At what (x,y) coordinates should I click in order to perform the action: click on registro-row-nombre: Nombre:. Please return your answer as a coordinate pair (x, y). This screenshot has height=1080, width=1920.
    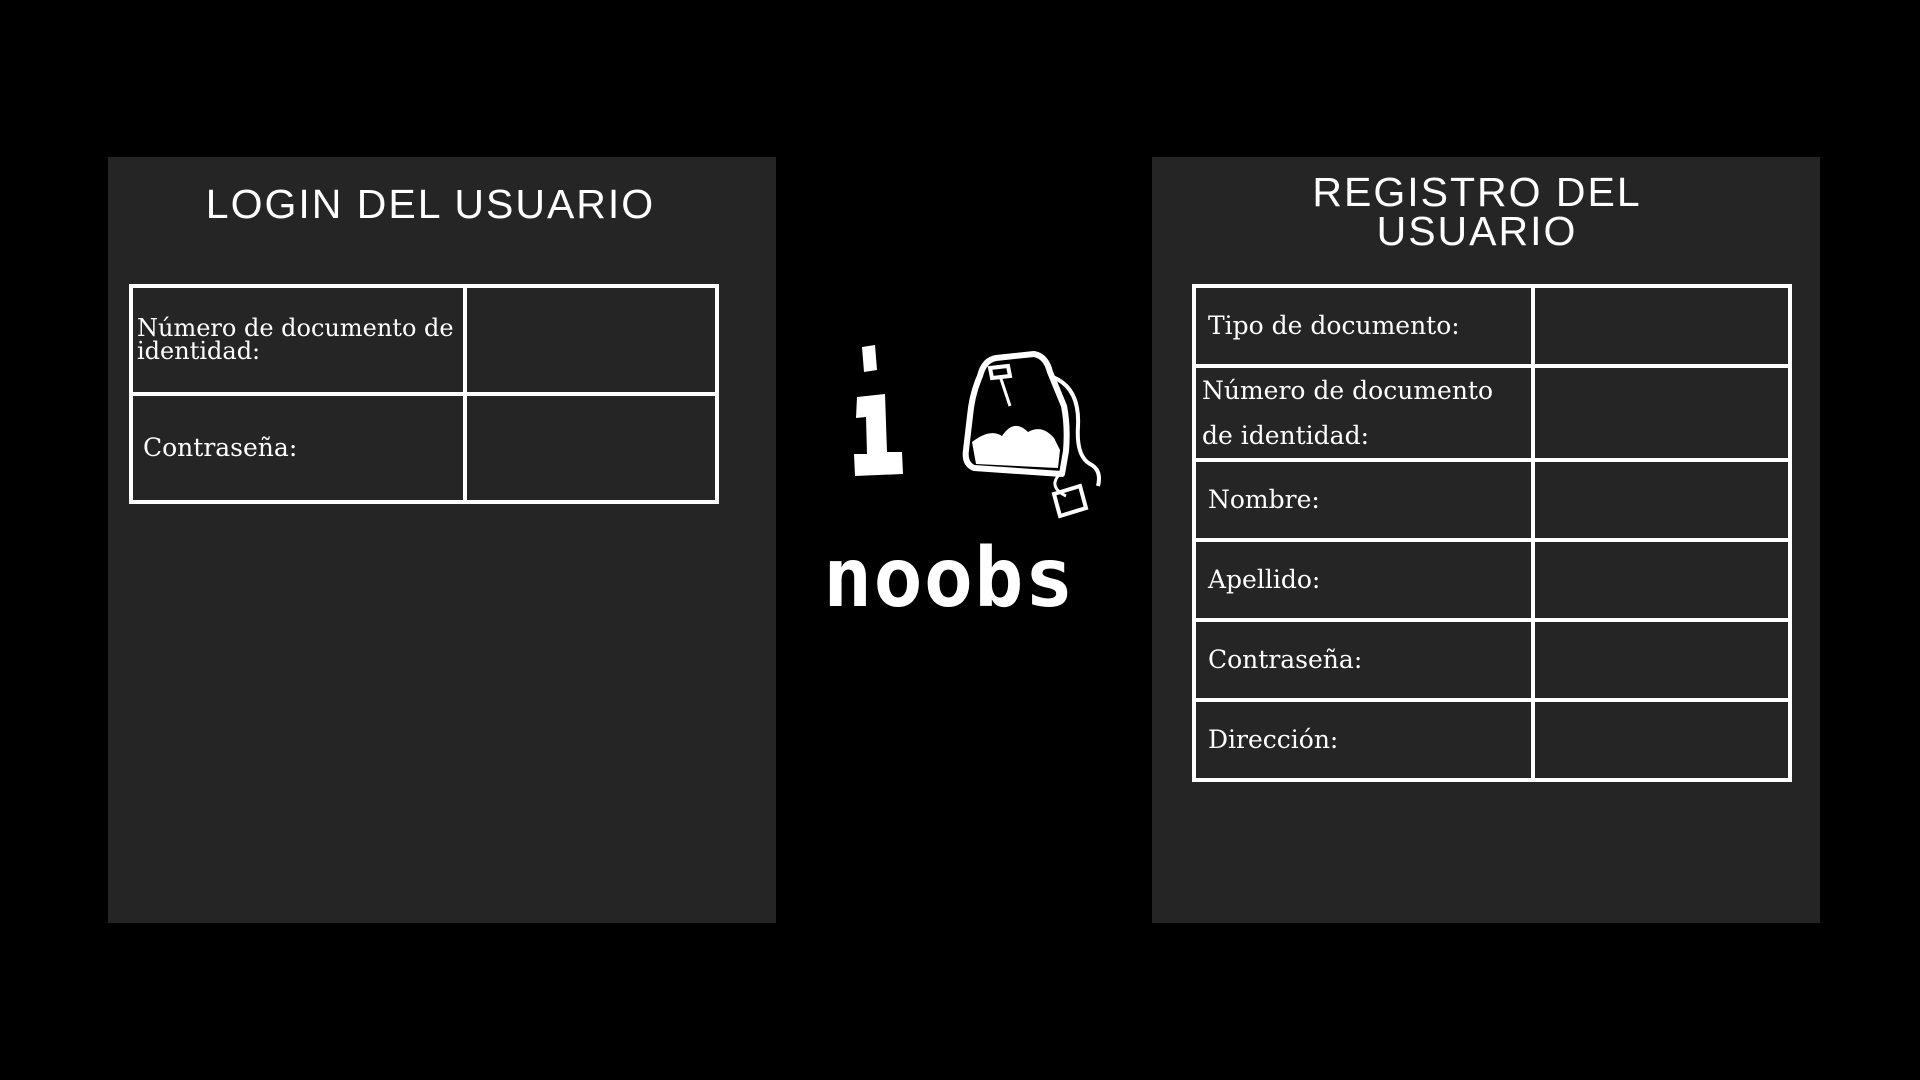
    Looking at the image, I should click on (1492, 500).